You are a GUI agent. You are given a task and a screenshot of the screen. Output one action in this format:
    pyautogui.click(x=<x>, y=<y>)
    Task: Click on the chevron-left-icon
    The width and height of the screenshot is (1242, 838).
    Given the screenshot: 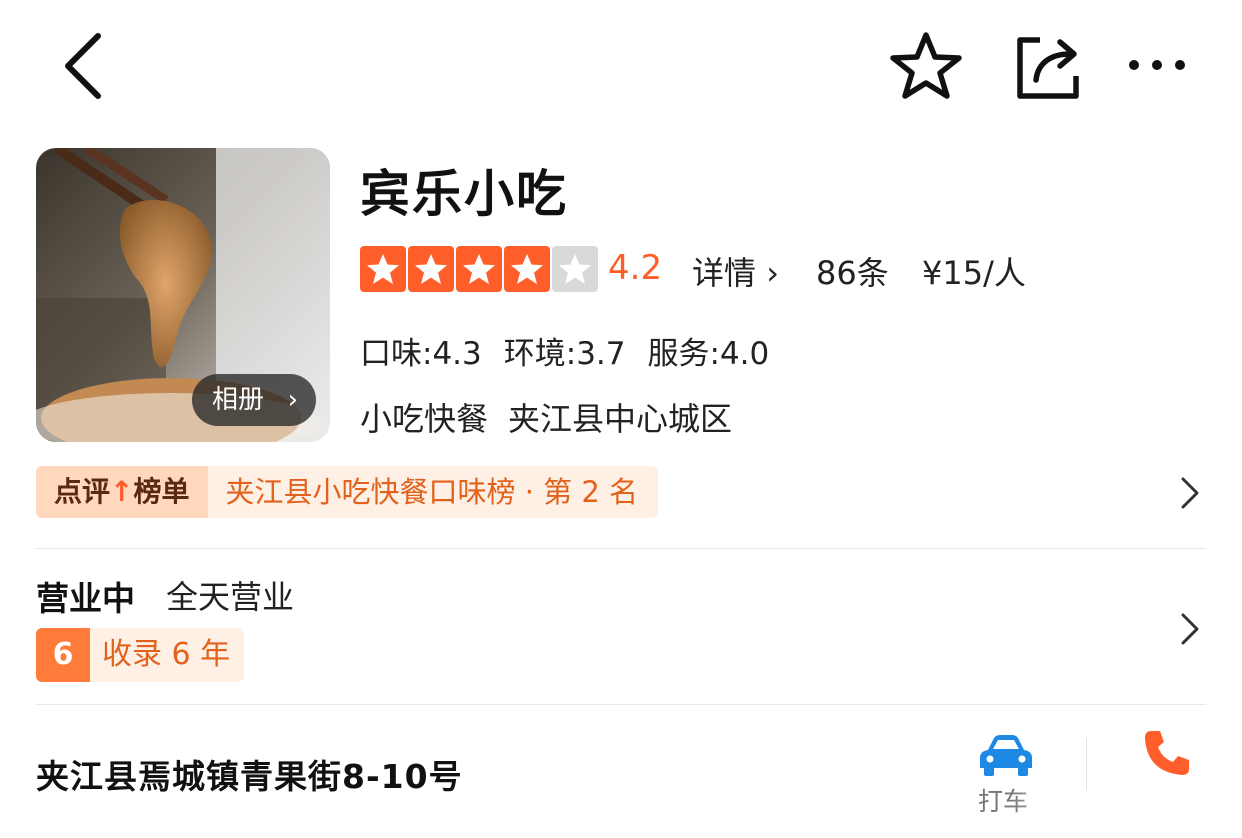 What is the action you would take?
    pyautogui.click(x=84, y=66)
    